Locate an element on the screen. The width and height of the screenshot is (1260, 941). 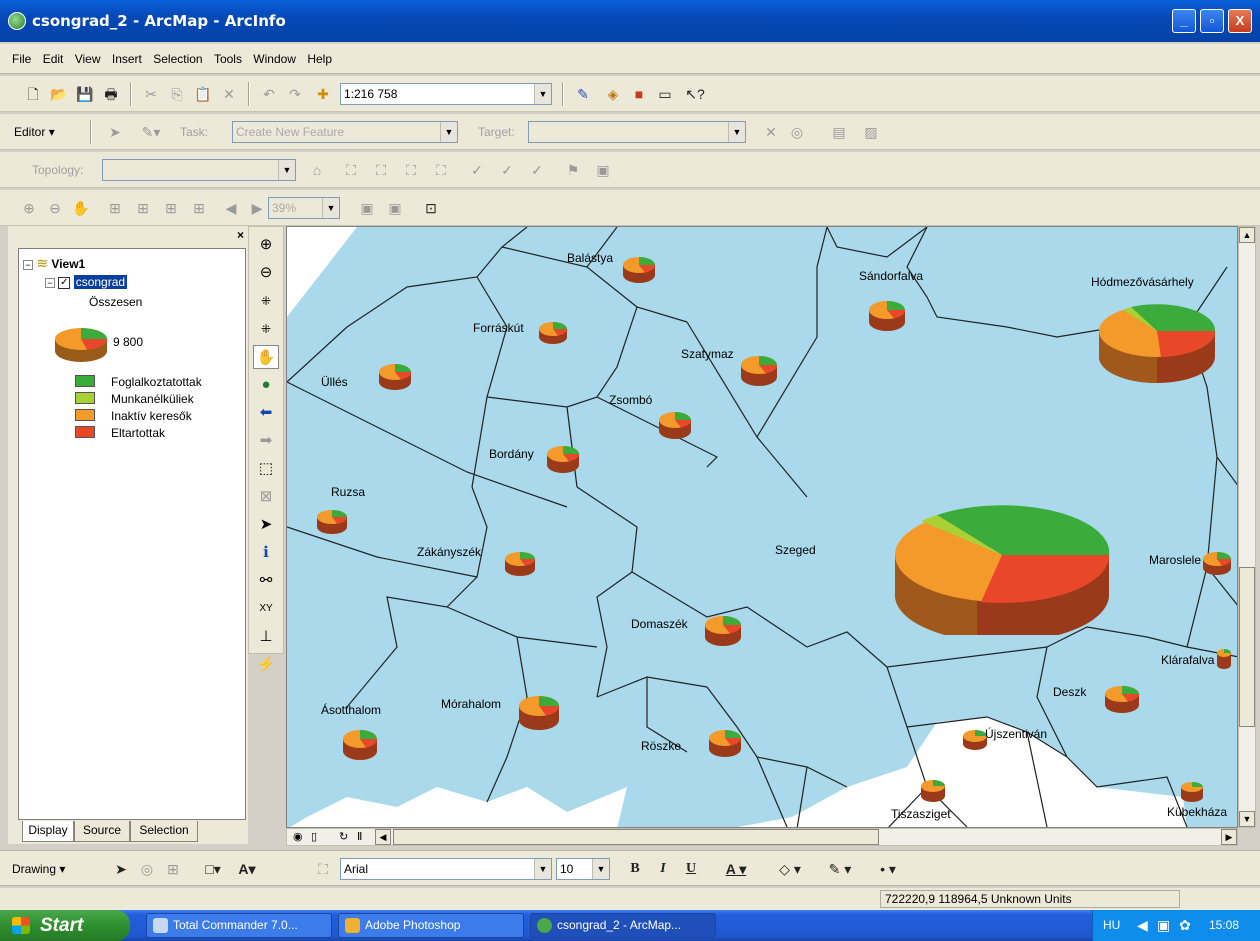
topology-edit-tool-icon: ⛶ is located at coordinates (351, 170).